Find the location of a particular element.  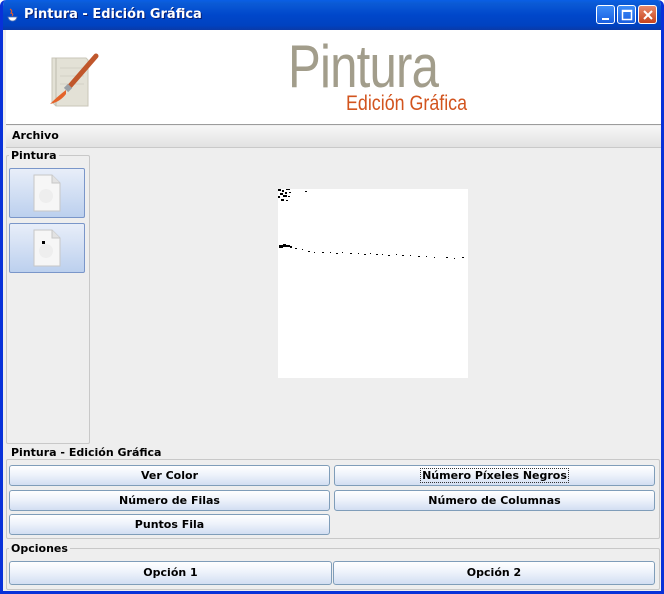

image-canvas is located at coordinates (373, 283).